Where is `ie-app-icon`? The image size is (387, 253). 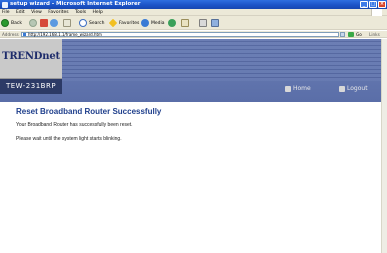 ie-app-icon is located at coordinates (5, 4).